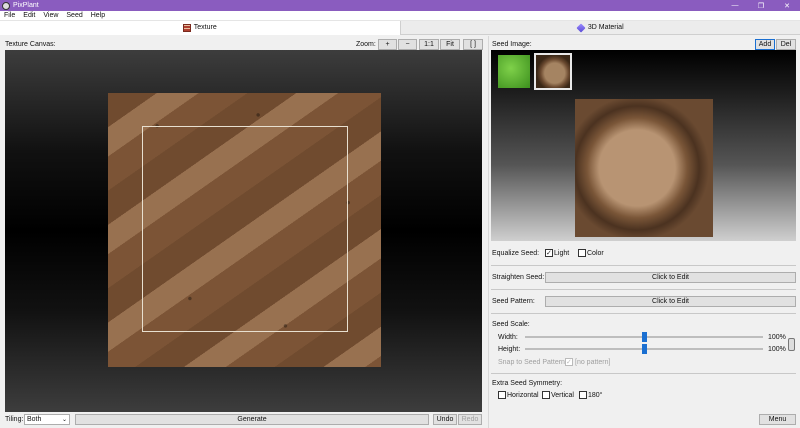 This screenshot has width=800, height=428. What do you see at coordinates (387, 44) in the screenshot?
I see `zoom-in-button: +` at bounding box center [387, 44].